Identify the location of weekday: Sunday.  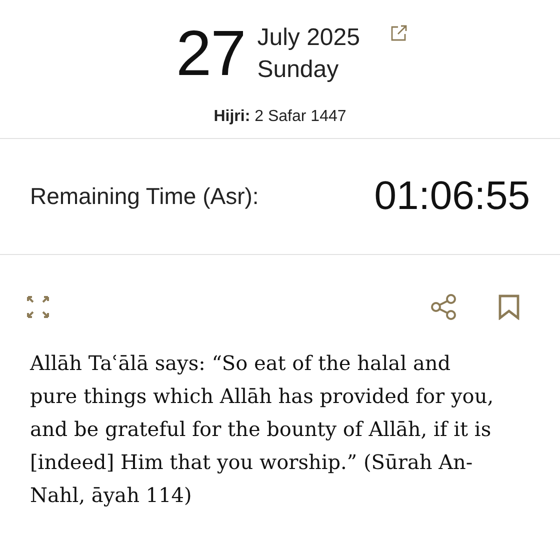
(298, 70).